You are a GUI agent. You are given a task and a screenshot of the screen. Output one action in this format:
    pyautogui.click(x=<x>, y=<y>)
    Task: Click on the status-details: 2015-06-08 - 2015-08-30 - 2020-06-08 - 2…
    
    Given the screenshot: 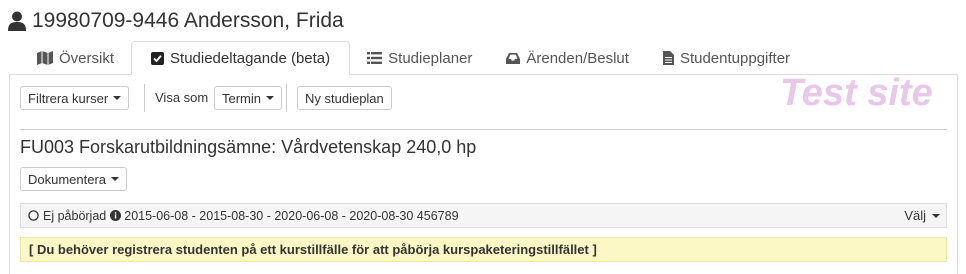 What is the action you would take?
    pyautogui.click(x=291, y=215)
    